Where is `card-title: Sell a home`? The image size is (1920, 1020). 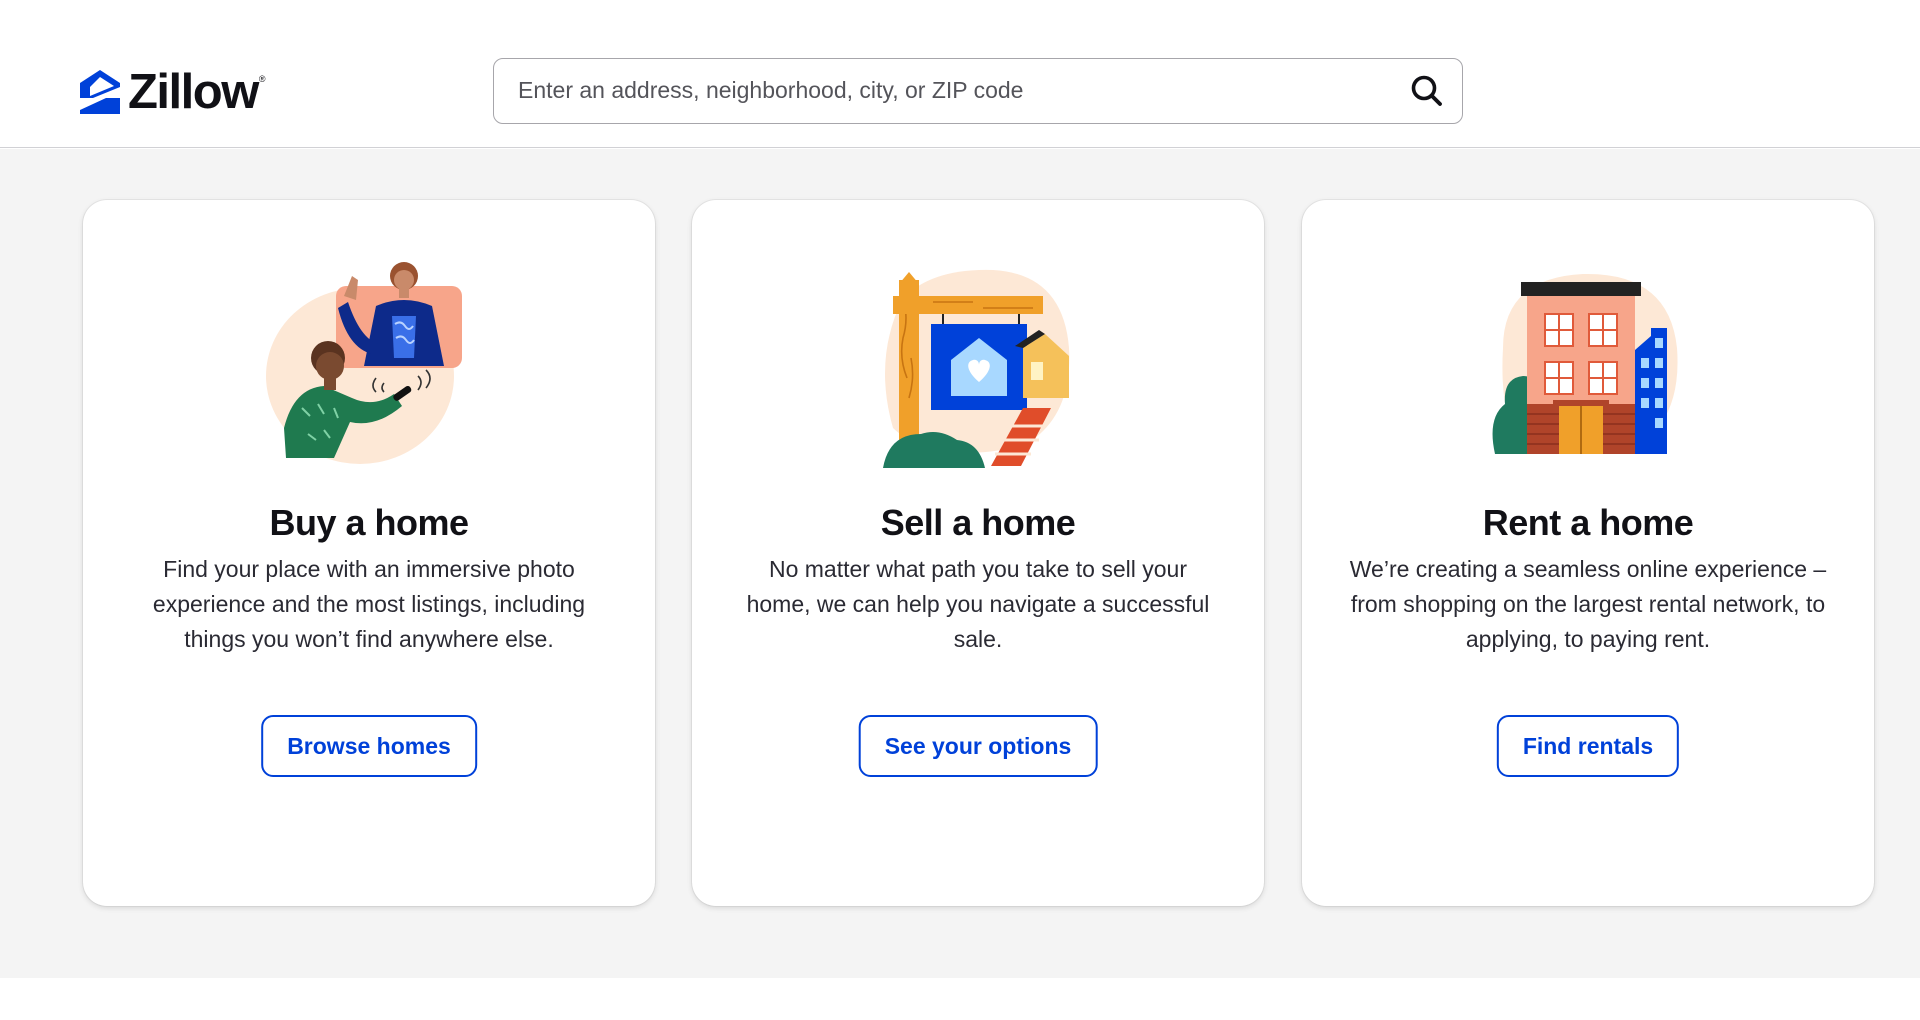 card-title: Sell a home is located at coordinates (978, 522).